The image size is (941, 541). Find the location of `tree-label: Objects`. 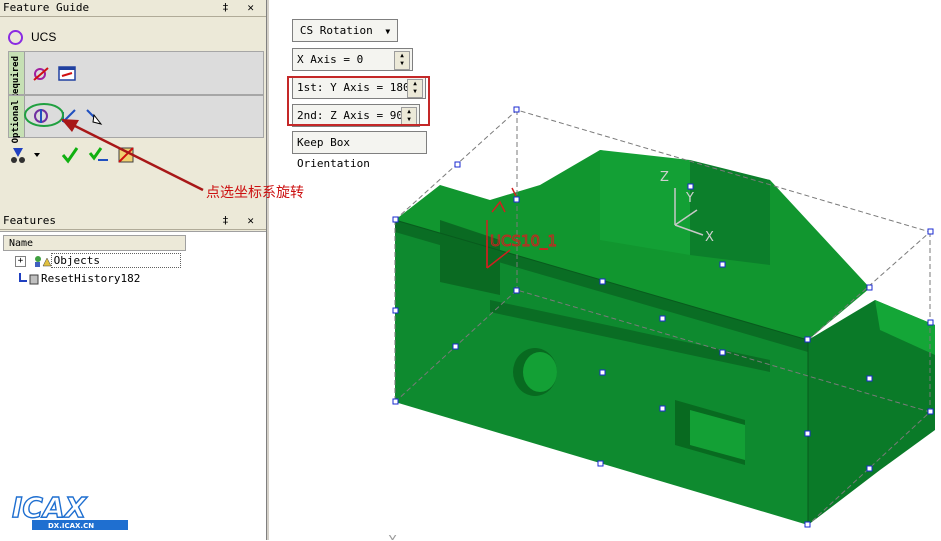

tree-label: Objects is located at coordinates (115, 260).